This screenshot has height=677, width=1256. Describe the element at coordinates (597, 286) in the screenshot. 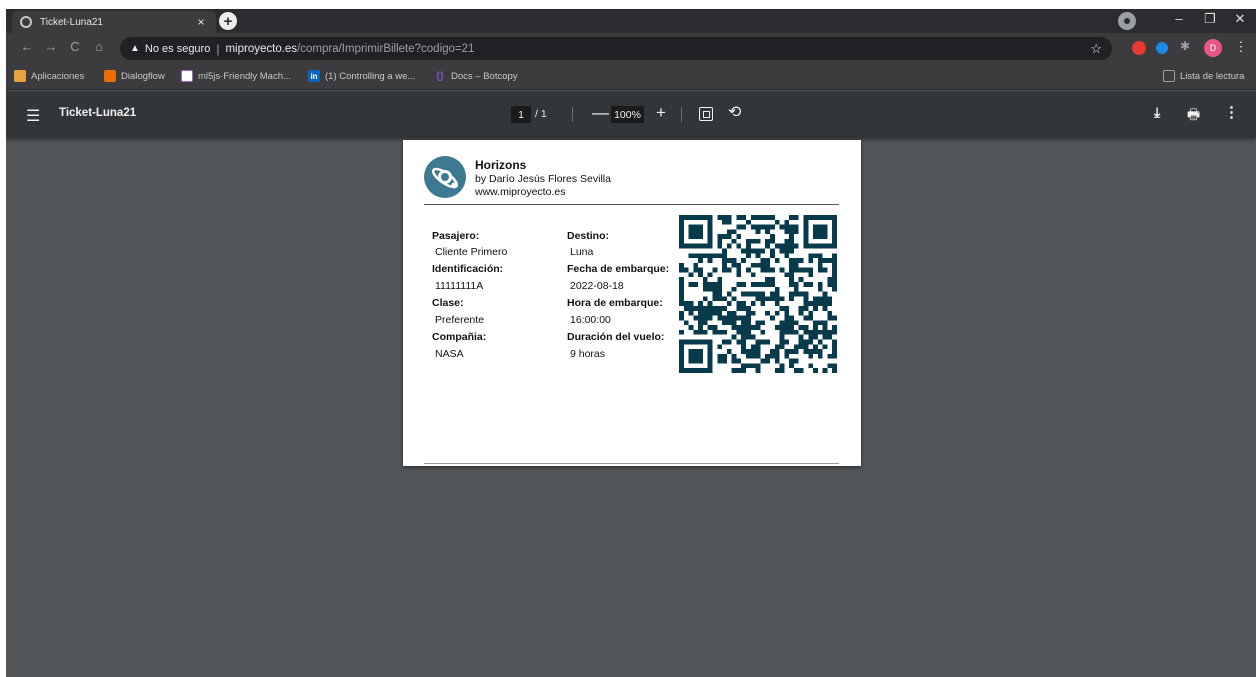

I see `boarding-date-value: 2022-08-18` at that location.